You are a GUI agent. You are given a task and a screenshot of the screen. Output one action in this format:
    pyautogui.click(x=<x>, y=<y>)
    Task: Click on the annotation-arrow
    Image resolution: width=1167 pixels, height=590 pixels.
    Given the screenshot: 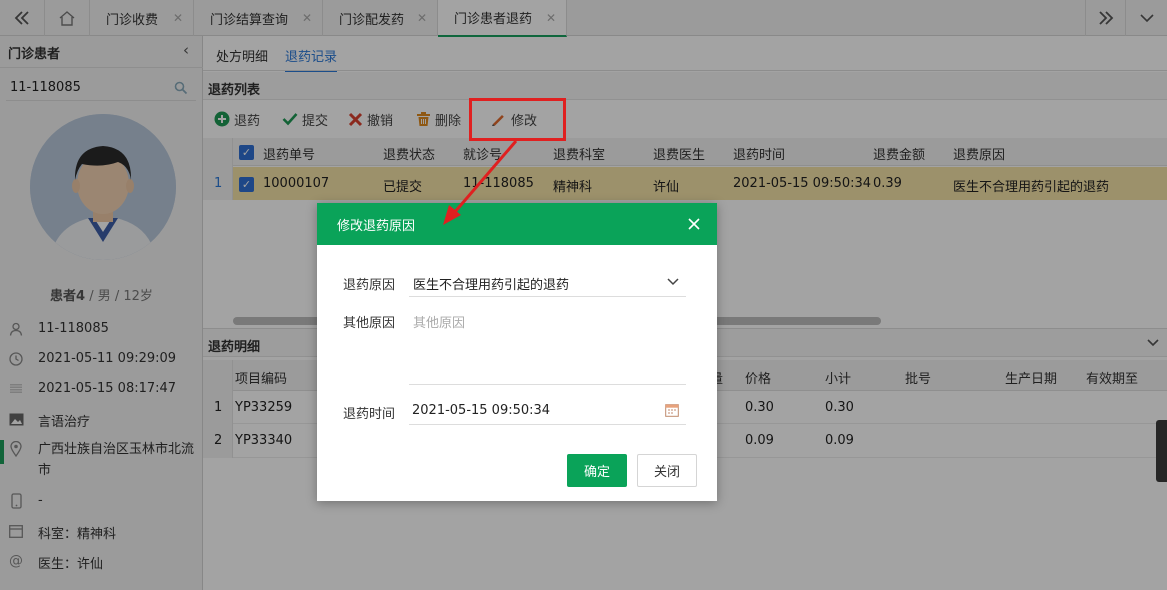 What is the action you would take?
    pyautogui.click(x=480, y=182)
    